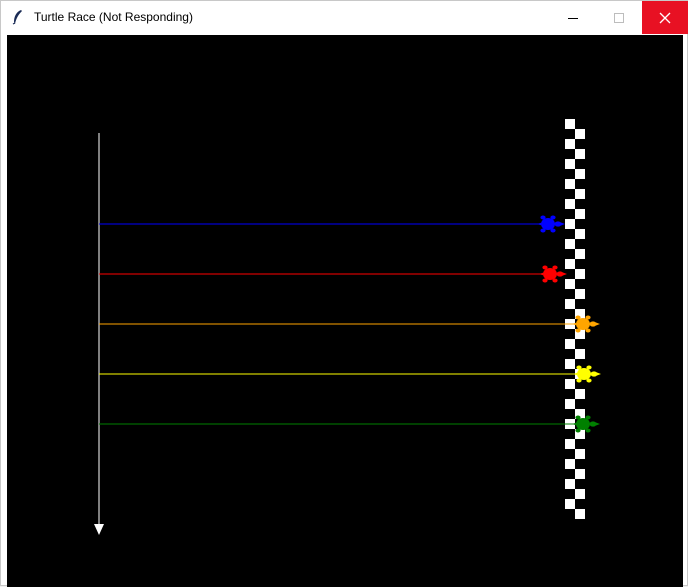 This screenshot has width=688, height=587. What do you see at coordinates (17, 17) in the screenshot?
I see `feather-icon` at bounding box center [17, 17].